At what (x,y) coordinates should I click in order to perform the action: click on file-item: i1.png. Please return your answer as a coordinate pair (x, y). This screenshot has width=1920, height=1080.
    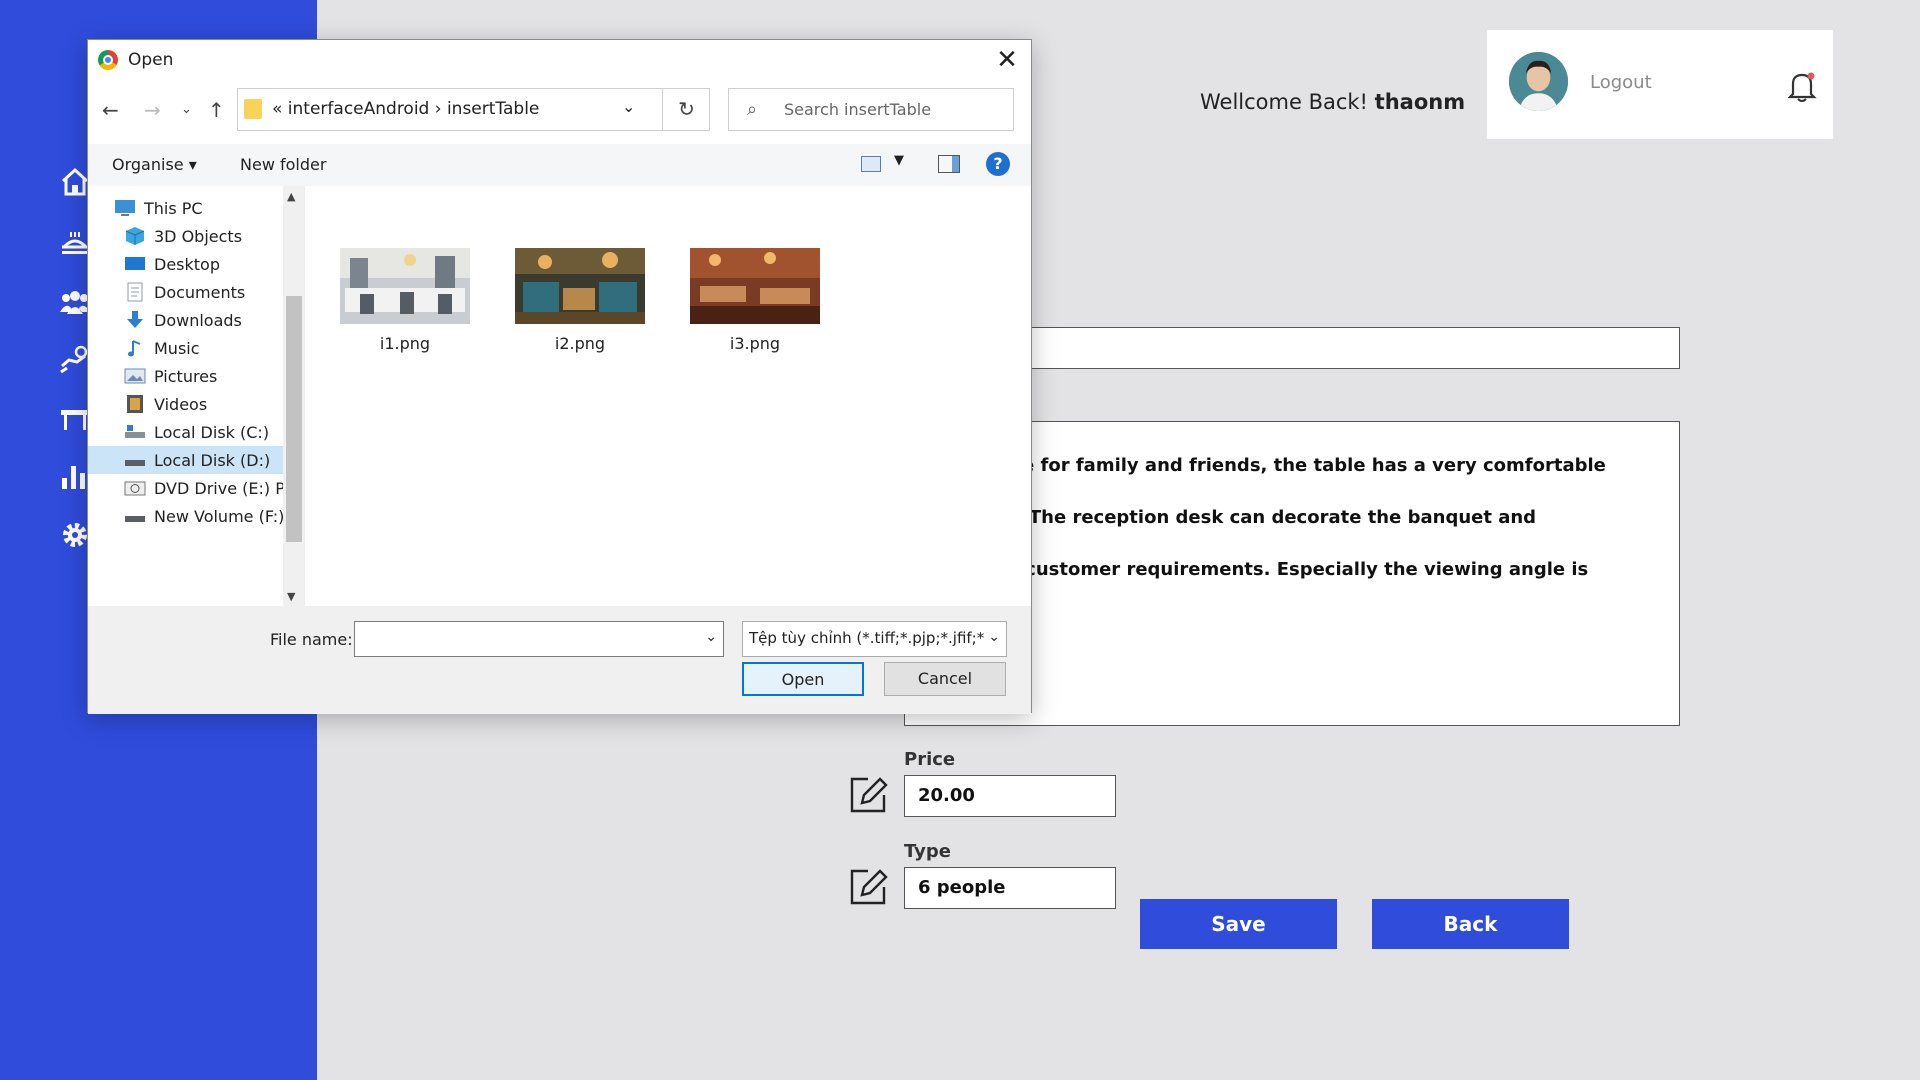
    Looking at the image, I should click on (405, 300).